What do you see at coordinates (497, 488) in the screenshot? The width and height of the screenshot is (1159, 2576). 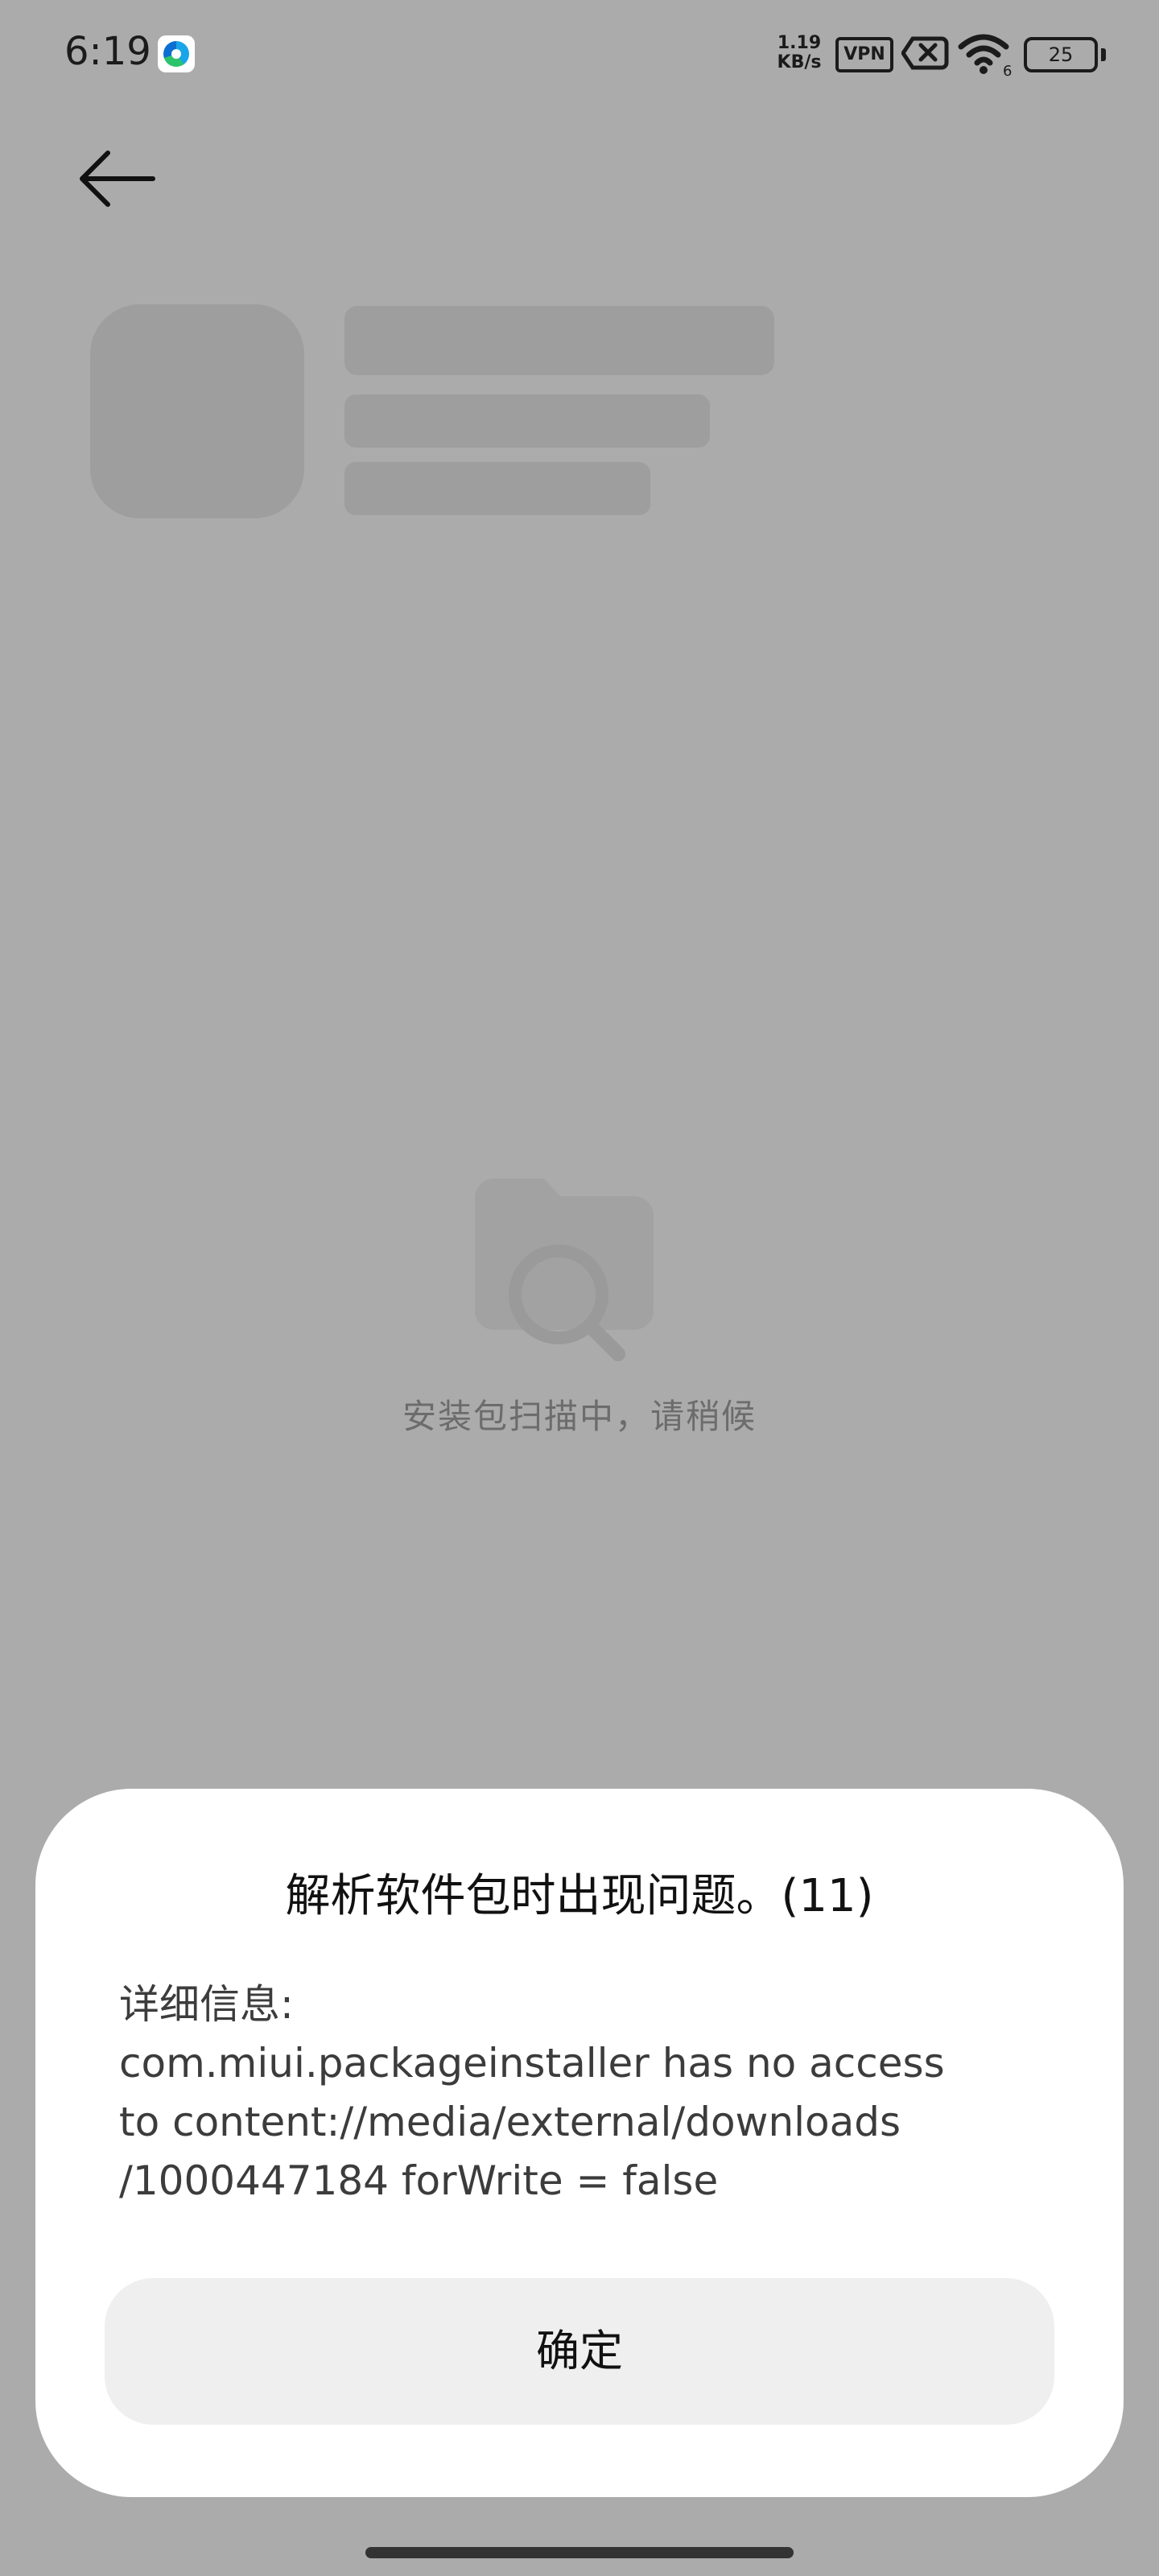 I see `app-version-placeholder` at bounding box center [497, 488].